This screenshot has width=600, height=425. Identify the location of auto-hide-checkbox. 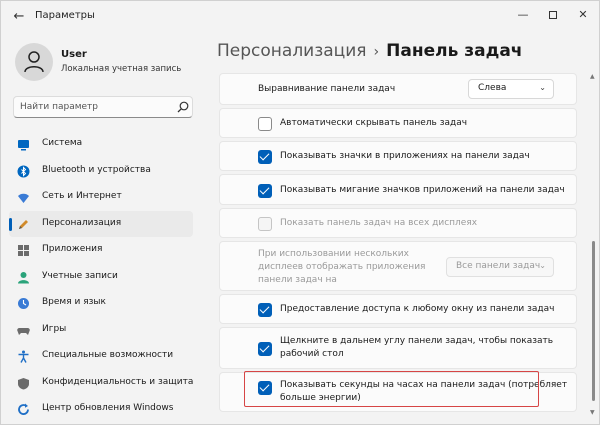
(265, 124).